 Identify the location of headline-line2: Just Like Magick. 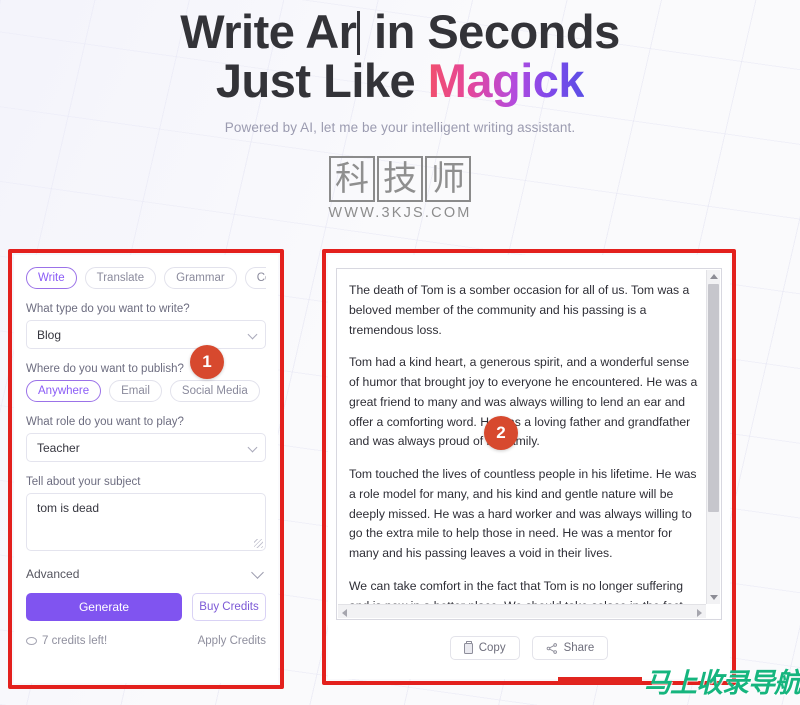
(400, 80).